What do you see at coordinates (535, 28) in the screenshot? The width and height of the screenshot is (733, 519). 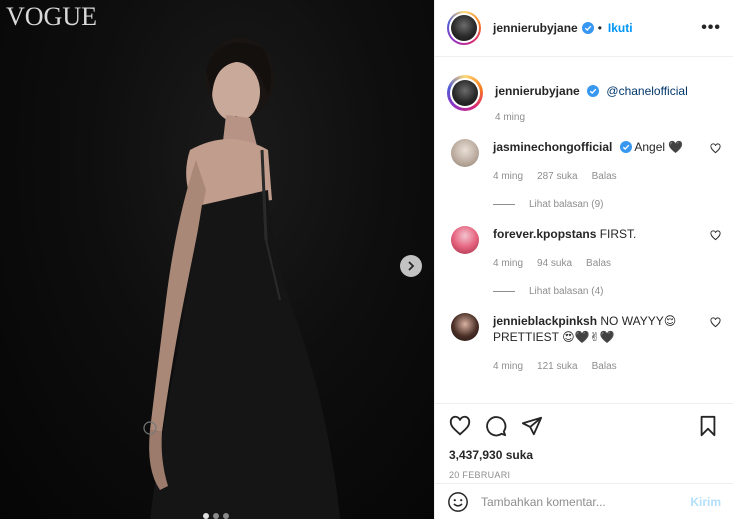 I see `author-username: jennierubyjane` at bounding box center [535, 28].